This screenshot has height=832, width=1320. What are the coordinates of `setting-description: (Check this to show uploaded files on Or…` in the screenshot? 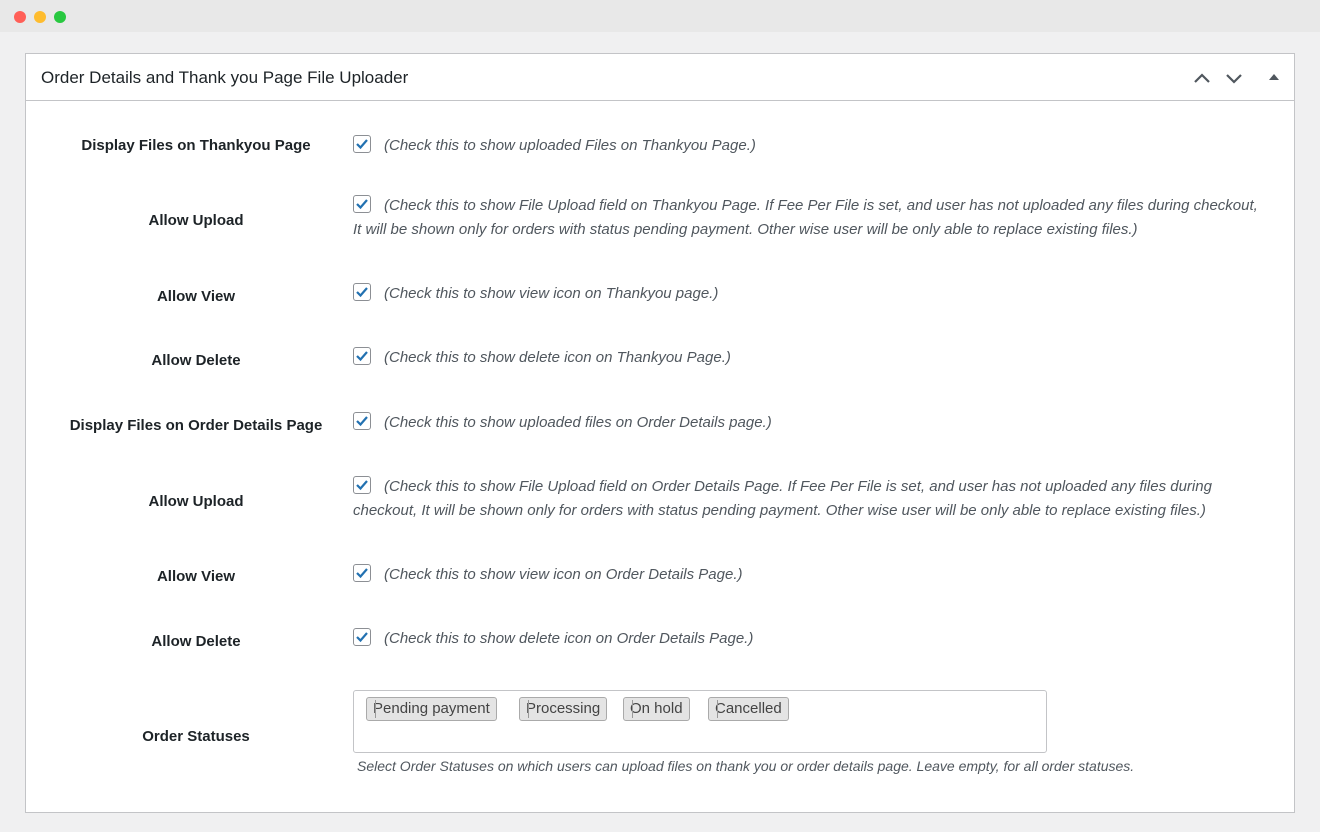 It's located at (578, 422).